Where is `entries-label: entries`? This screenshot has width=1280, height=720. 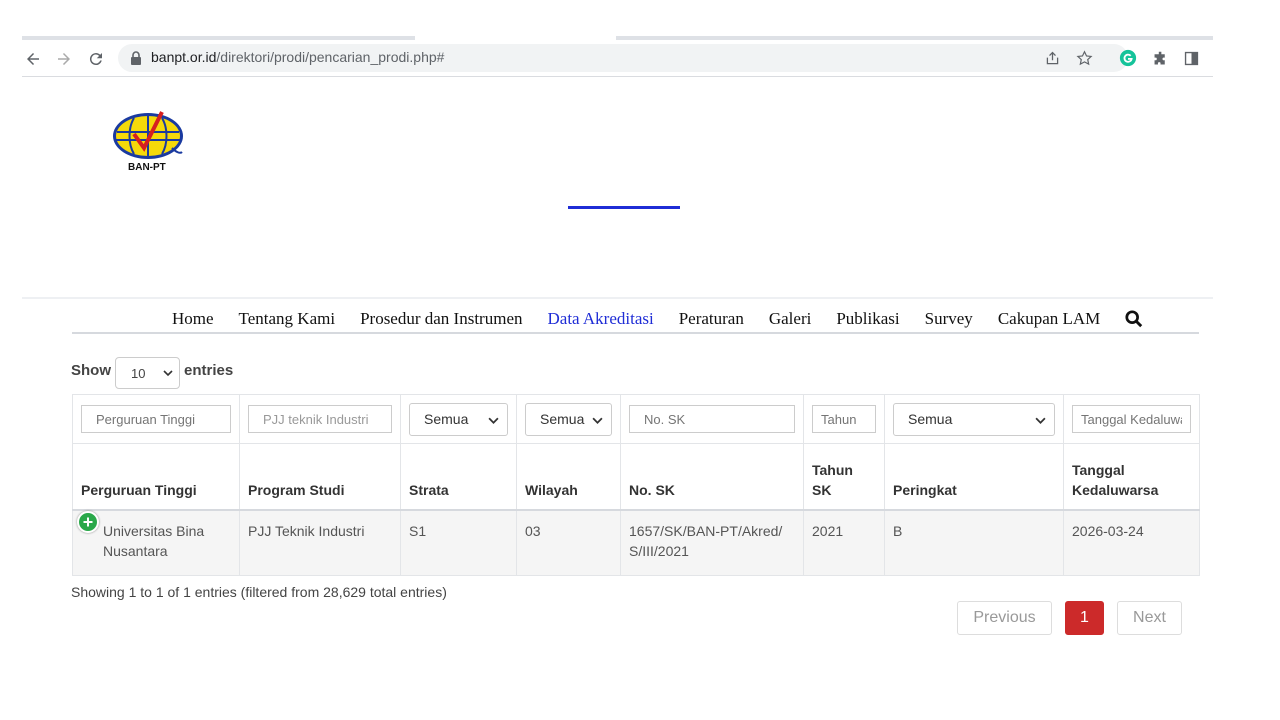
entries-label: entries is located at coordinates (209, 370).